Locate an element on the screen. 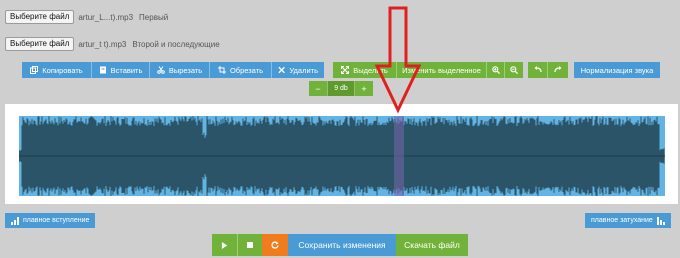 The width and height of the screenshot is (680, 258). stop-button is located at coordinates (249, 245).